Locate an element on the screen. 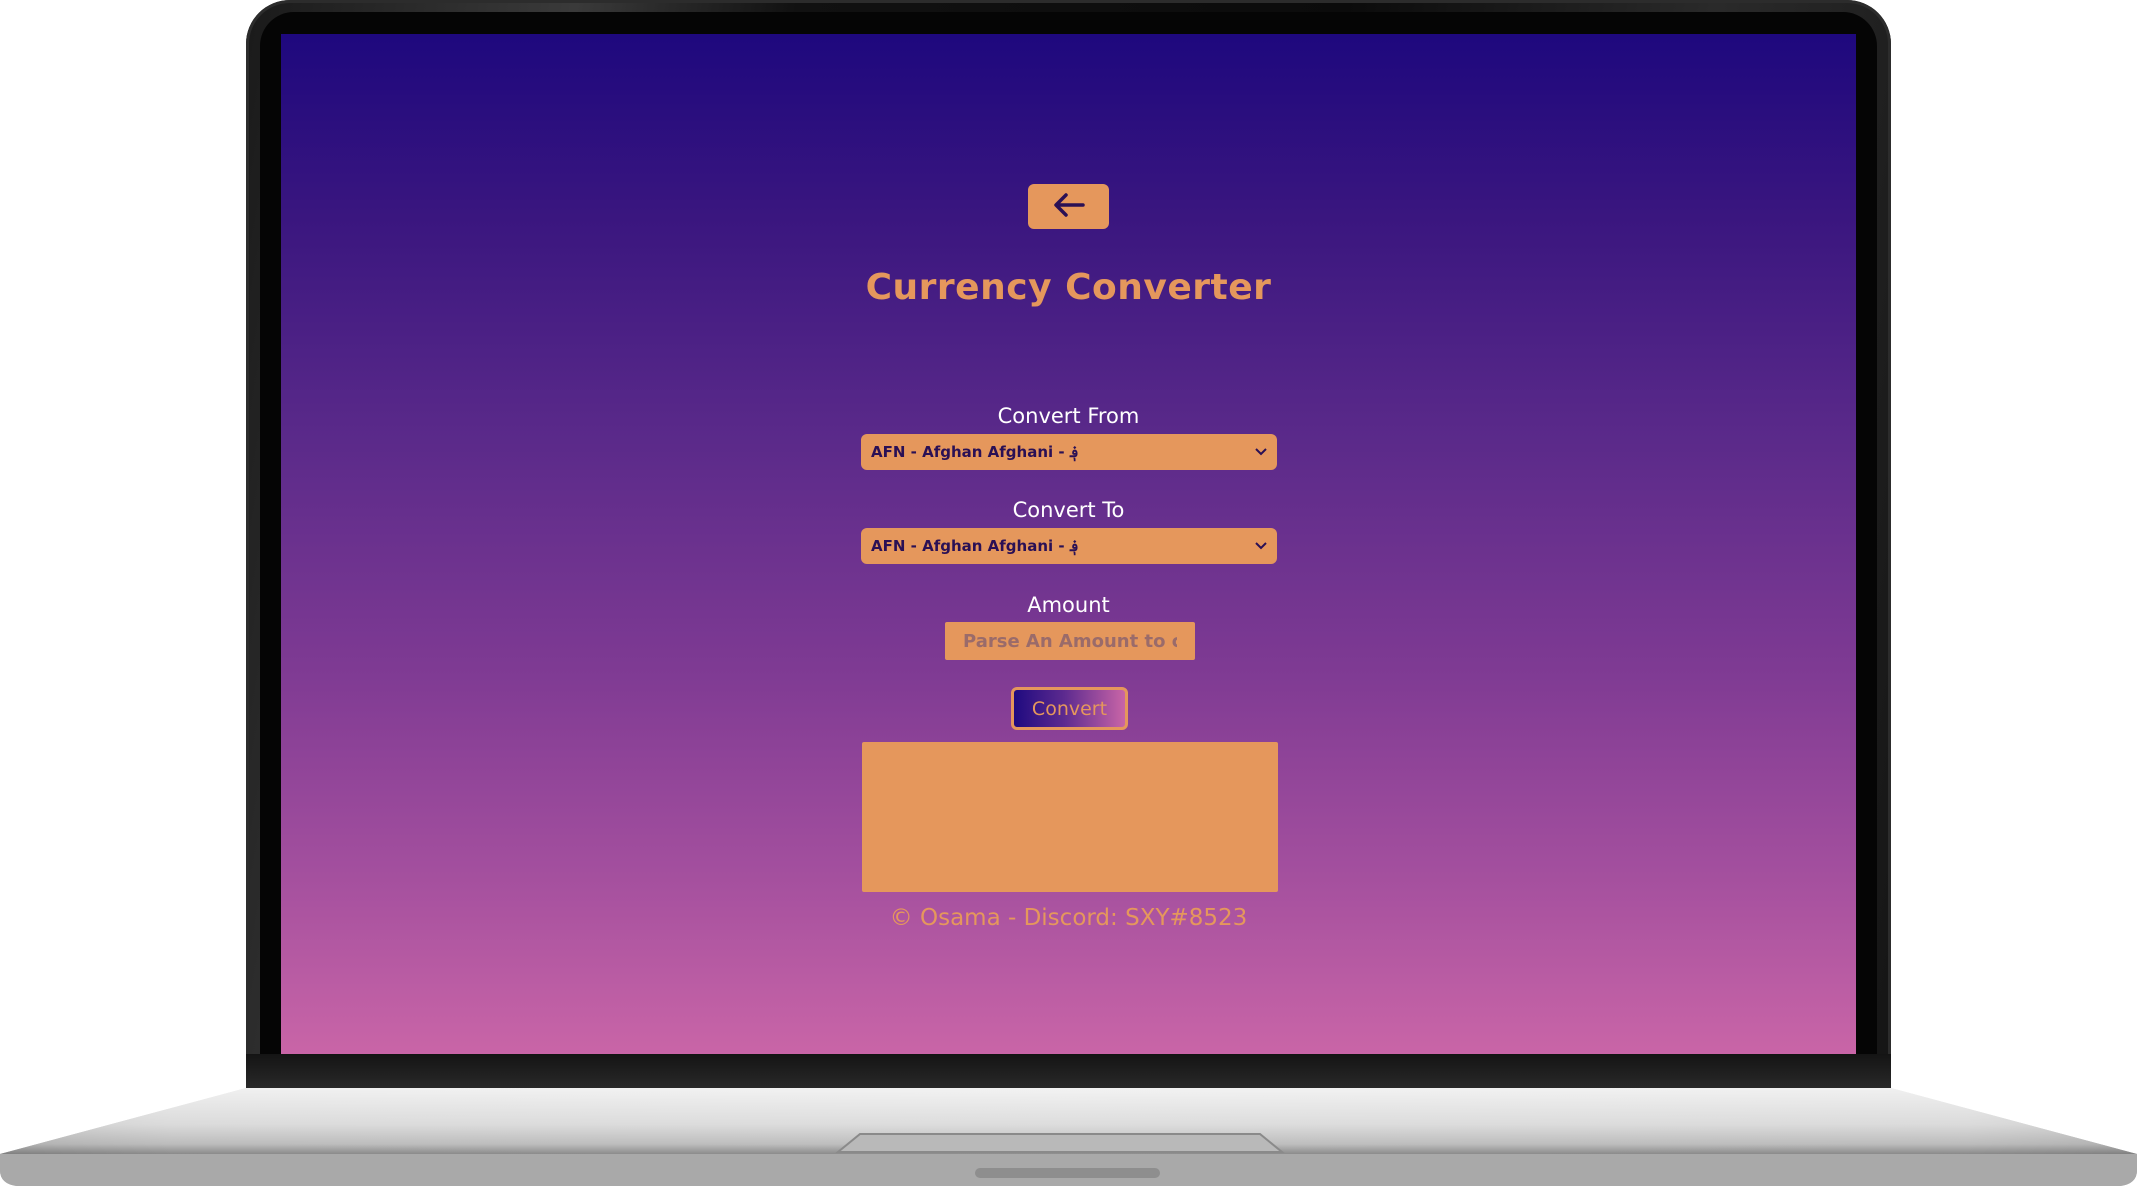 The height and width of the screenshot is (1192, 2137). arrow-left-icon is located at coordinates (1069, 207).